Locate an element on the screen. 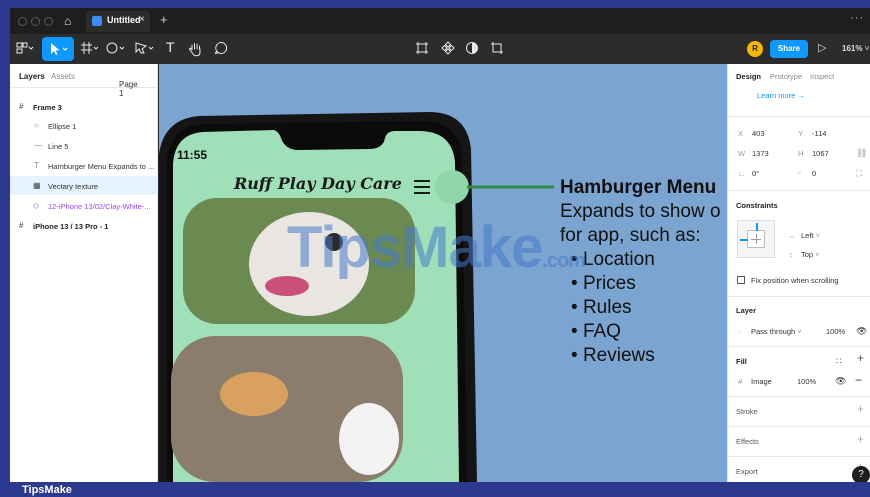  present-play-icon: ▷ is located at coordinates (822, 47).